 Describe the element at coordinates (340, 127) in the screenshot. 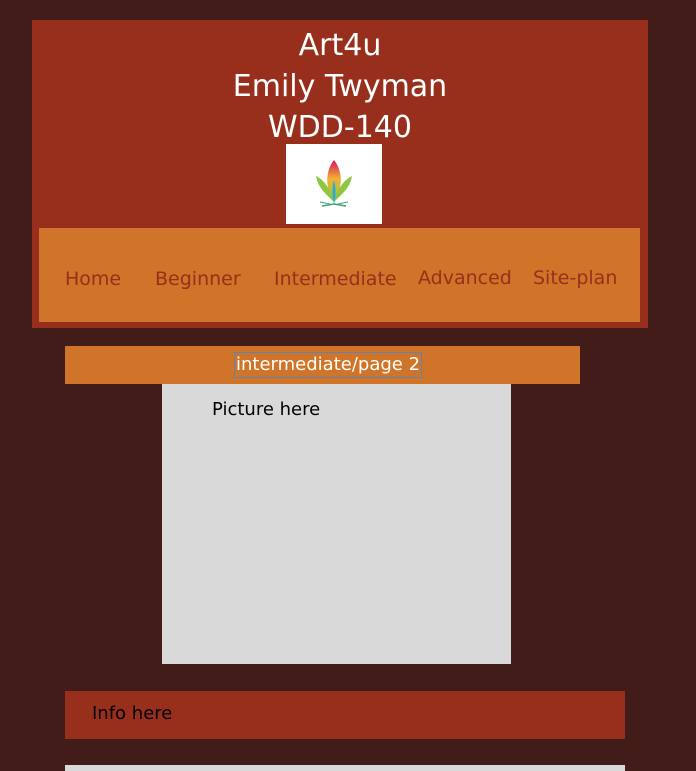

I see `course-code: WDD-140` at that location.